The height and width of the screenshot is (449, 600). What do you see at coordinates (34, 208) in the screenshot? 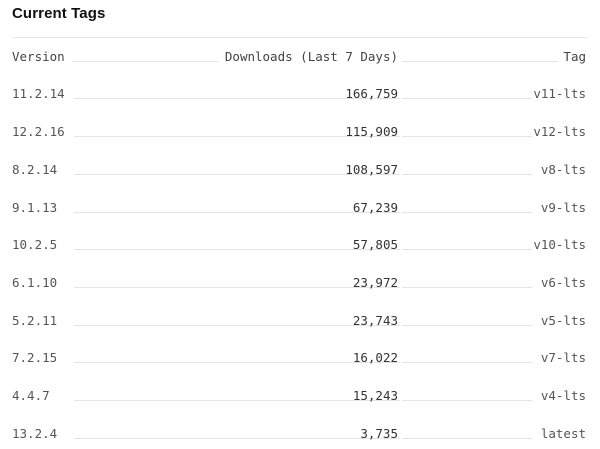
I see `version-link: 9.1.13` at bounding box center [34, 208].